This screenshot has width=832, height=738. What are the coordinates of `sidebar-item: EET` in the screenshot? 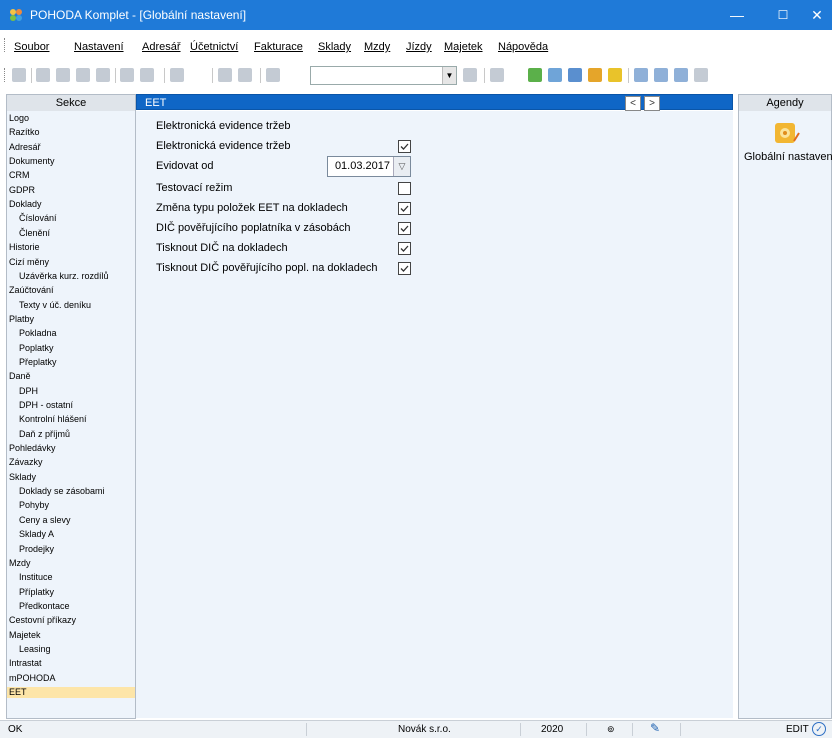 It's located at (71, 693).